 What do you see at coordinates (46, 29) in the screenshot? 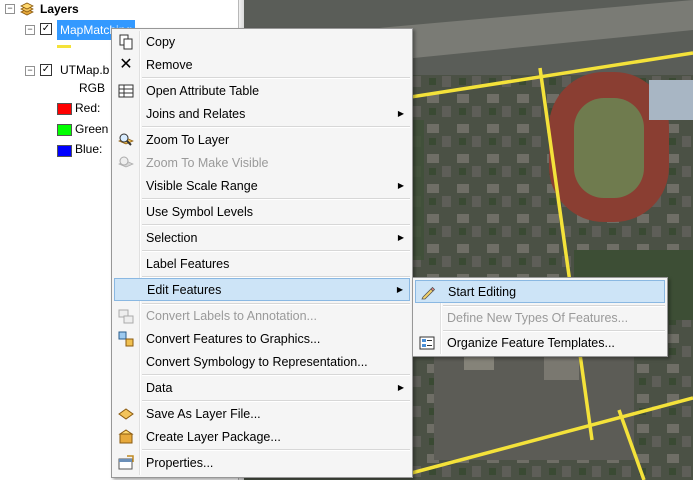
I see `mapmatching-visibility-checkbox: ✓` at bounding box center [46, 29].